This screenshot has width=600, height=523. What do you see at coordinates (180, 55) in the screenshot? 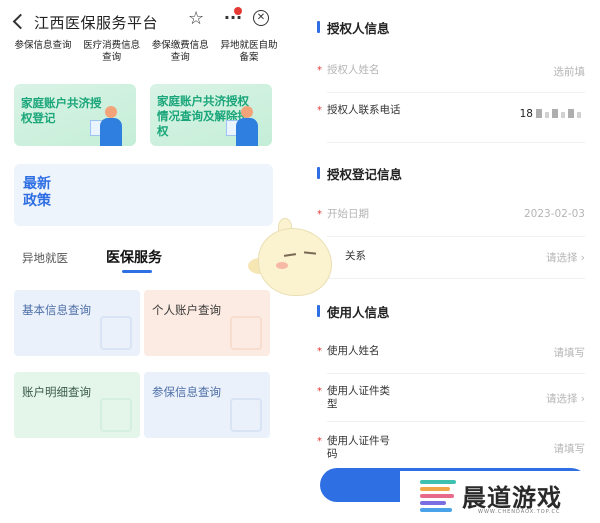
I see `quick-link-payment-info: 参保缴费信息查询` at bounding box center [180, 55].